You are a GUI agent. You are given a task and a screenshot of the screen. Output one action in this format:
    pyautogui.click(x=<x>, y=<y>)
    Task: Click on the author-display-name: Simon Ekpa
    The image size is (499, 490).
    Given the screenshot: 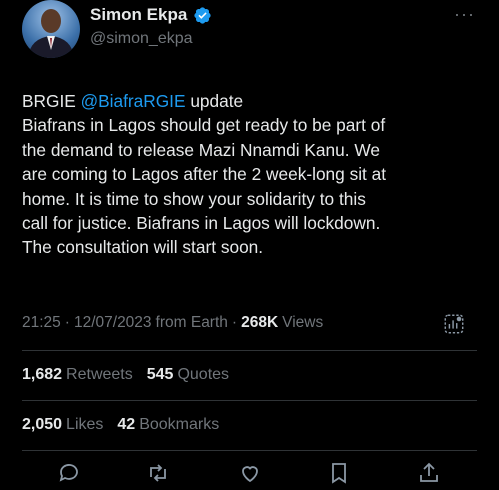 What is the action you would take?
    pyautogui.click(x=138, y=15)
    